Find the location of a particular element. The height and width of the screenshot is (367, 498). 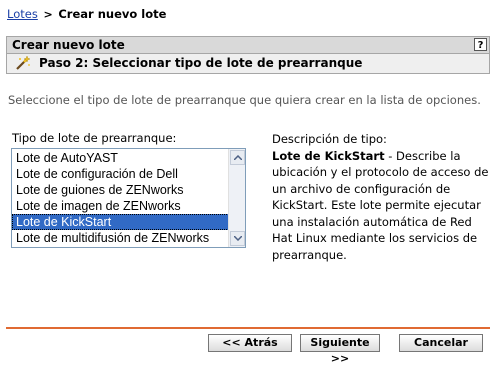

bundle-type-list-label: Tipo de lote de prearranque: is located at coordinates (94, 138).